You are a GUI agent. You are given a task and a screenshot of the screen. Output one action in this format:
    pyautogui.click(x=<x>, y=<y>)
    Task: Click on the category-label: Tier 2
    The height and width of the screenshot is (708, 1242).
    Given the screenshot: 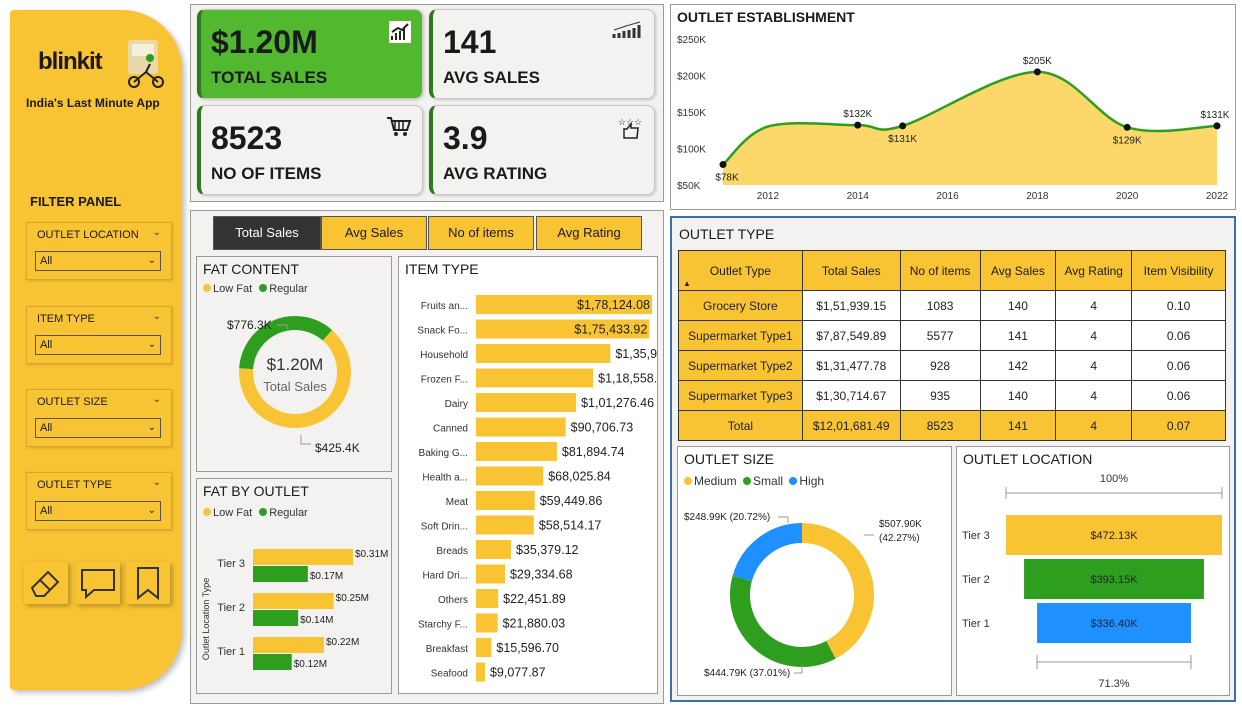 What is the action you would take?
    pyautogui.click(x=976, y=580)
    